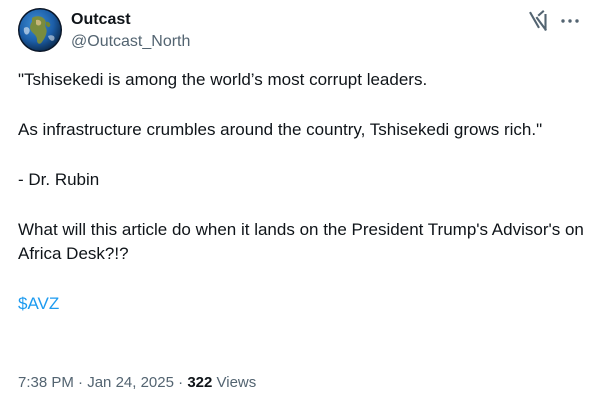 The height and width of the screenshot is (400, 598). What do you see at coordinates (570, 21) in the screenshot?
I see `more-icon` at bounding box center [570, 21].